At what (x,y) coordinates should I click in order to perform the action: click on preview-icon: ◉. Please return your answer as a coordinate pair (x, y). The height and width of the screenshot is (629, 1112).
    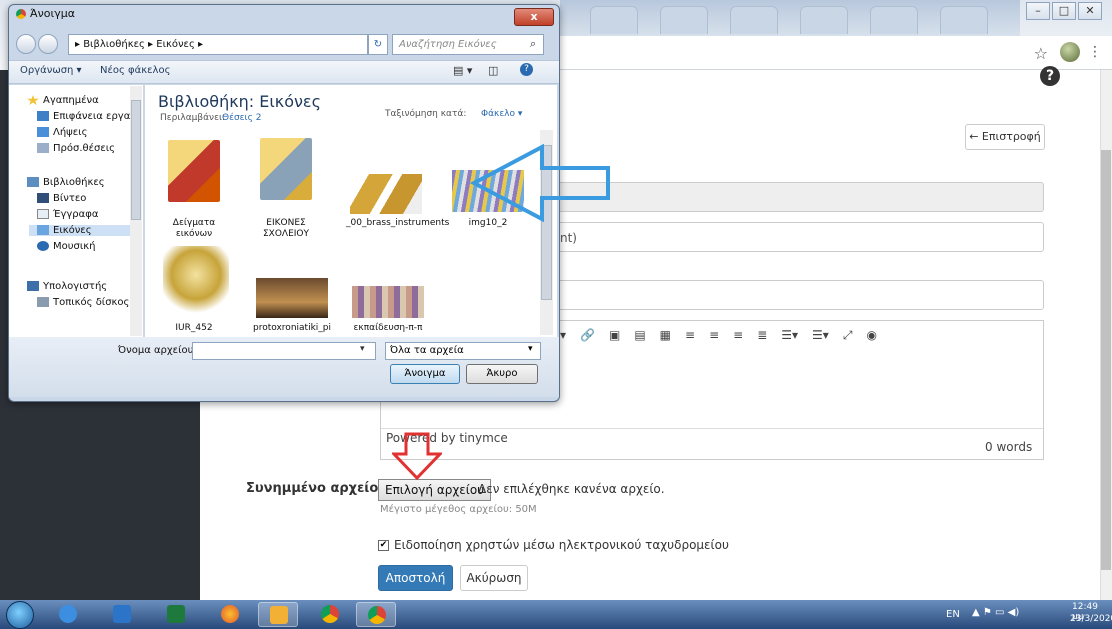
    Looking at the image, I should click on (871, 335).